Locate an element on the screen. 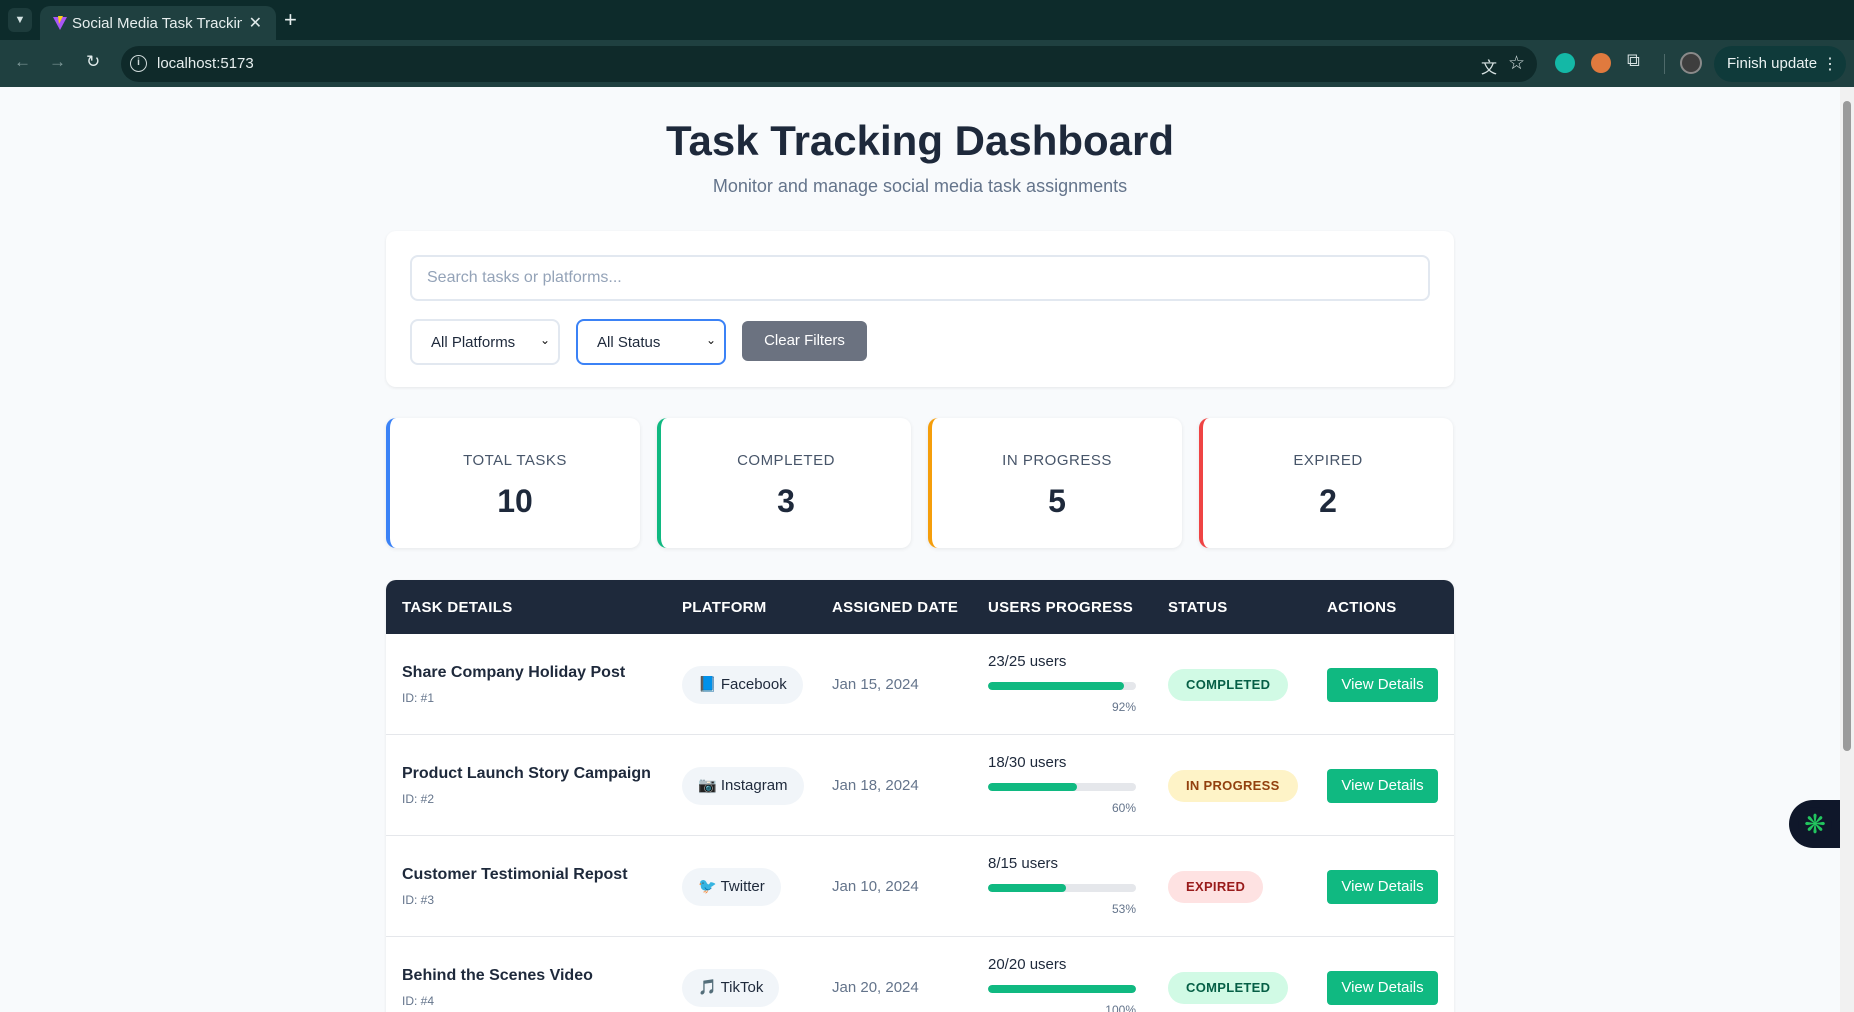  cookie-extension-icon is located at coordinates (1601, 63).